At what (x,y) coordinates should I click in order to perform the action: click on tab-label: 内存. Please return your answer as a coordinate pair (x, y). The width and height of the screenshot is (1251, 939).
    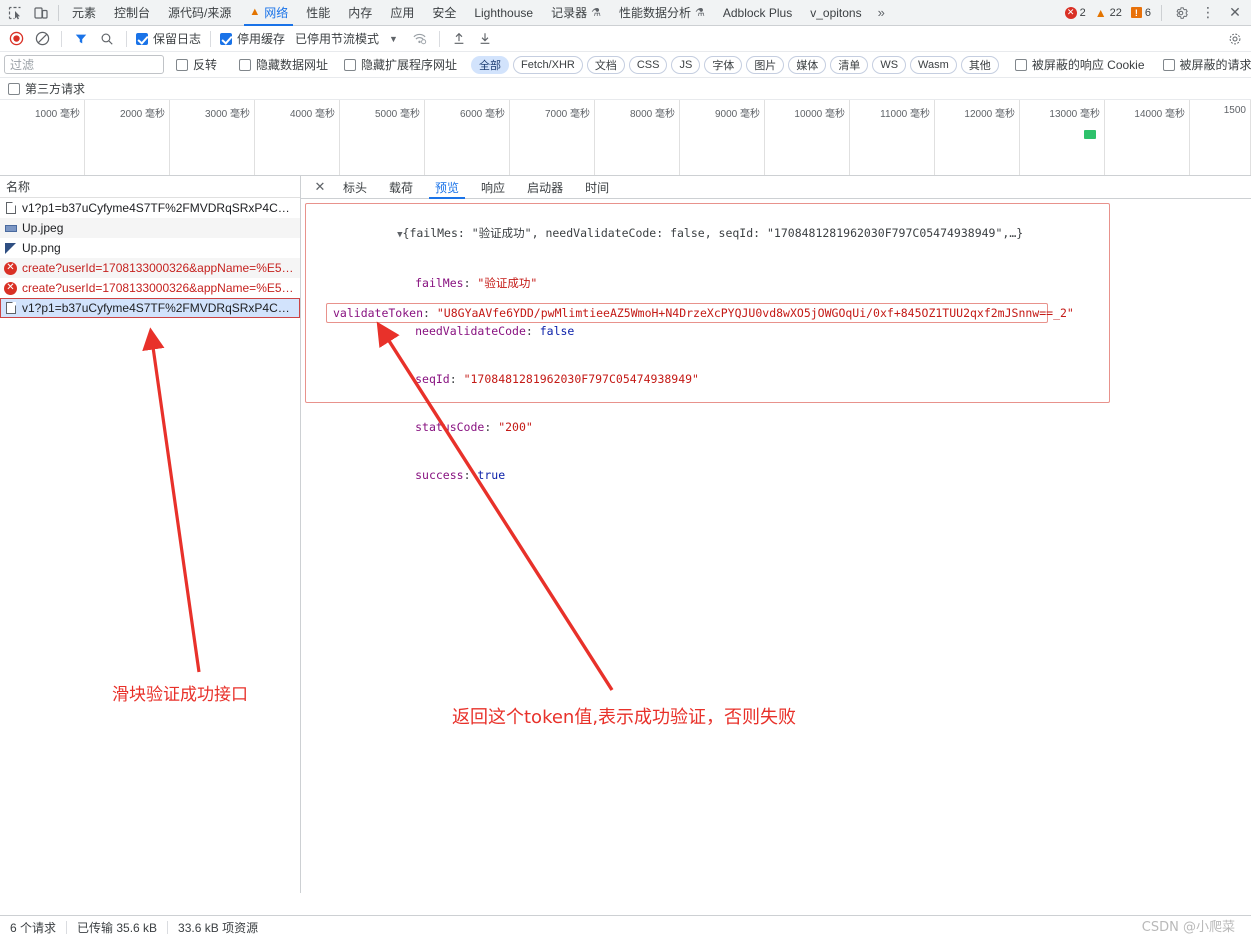
    Looking at the image, I should click on (360, 13).